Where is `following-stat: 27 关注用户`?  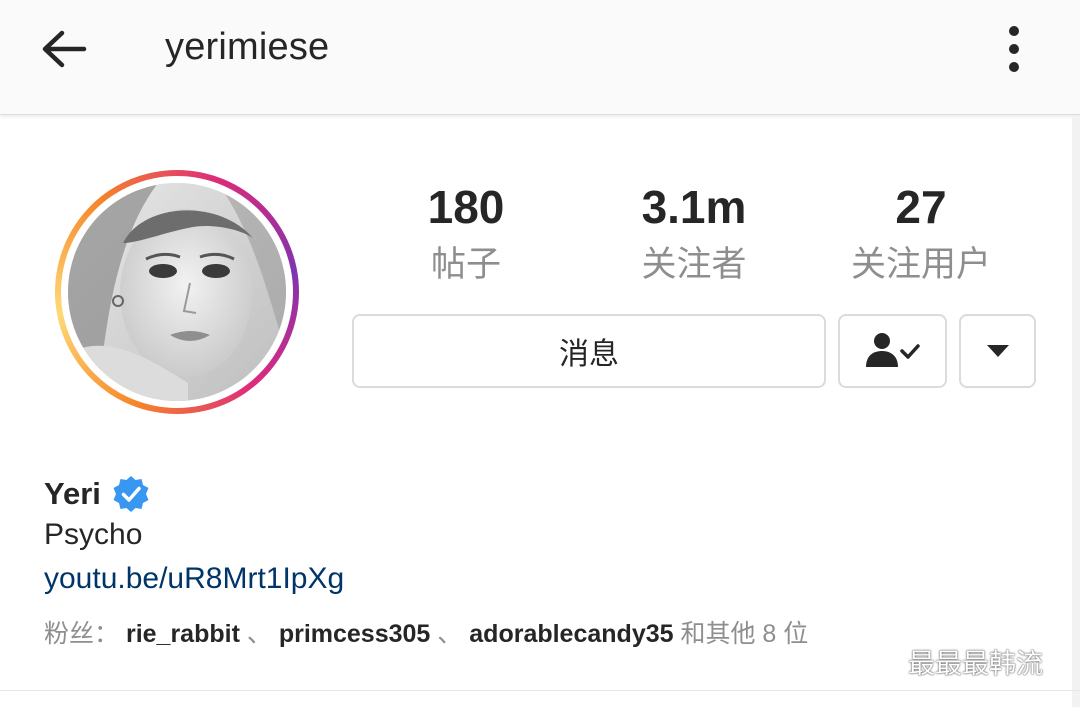 following-stat: 27 关注用户 is located at coordinates (921, 235).